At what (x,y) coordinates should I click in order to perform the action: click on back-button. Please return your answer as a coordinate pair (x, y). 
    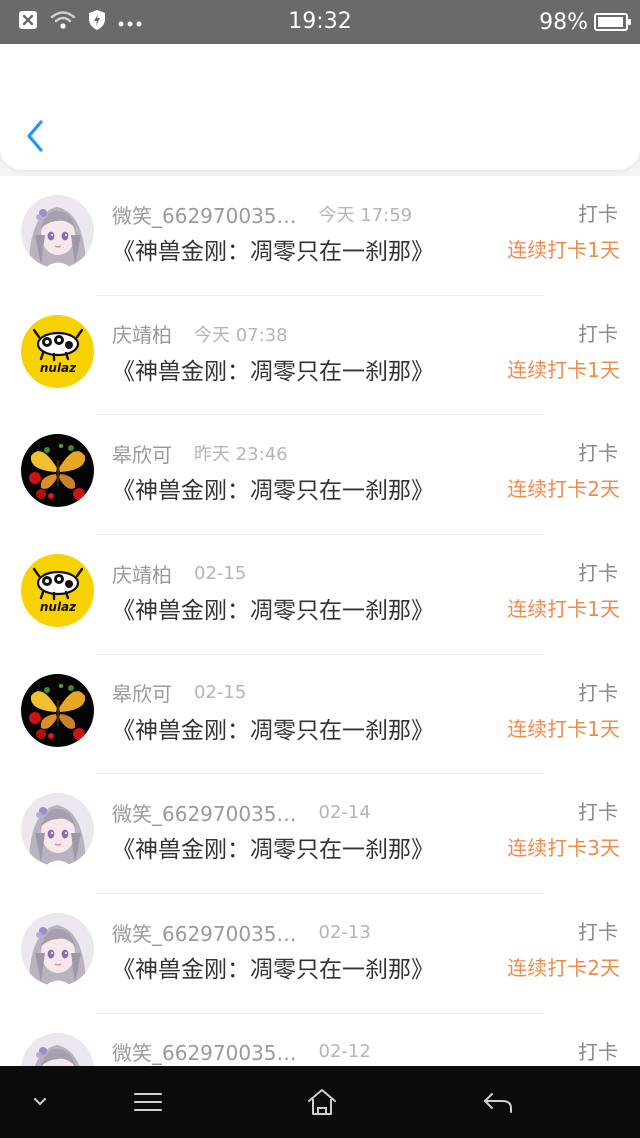
    Looking at the image, I should click on (35, 136).